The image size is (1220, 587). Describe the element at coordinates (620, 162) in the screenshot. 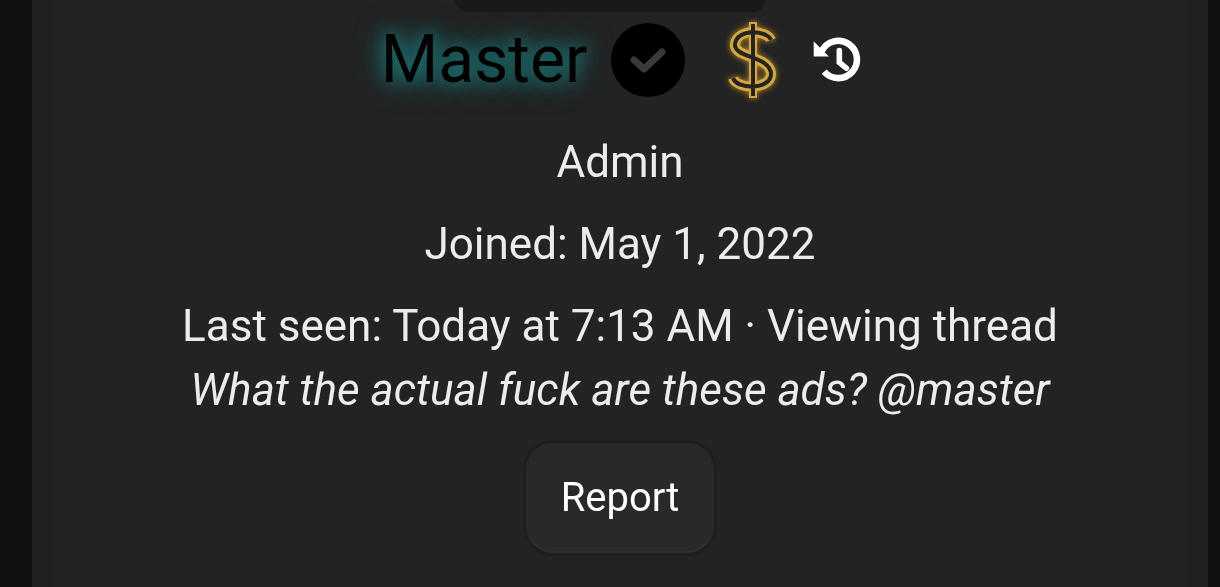

I see `user-title: Admin` at that location.